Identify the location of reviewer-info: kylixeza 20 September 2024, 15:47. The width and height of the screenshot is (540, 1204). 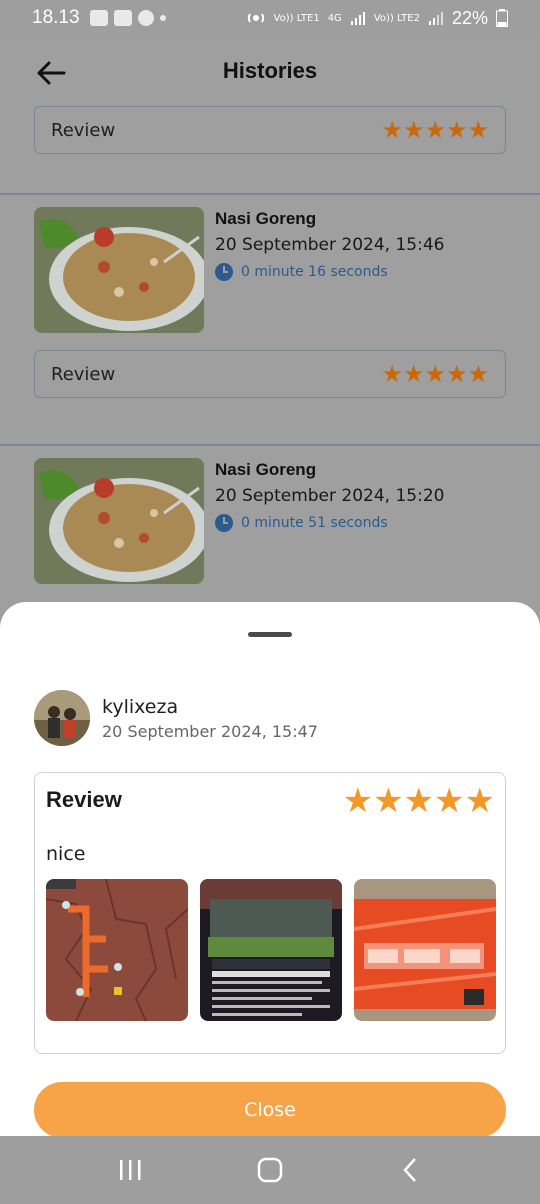
(176, 718).